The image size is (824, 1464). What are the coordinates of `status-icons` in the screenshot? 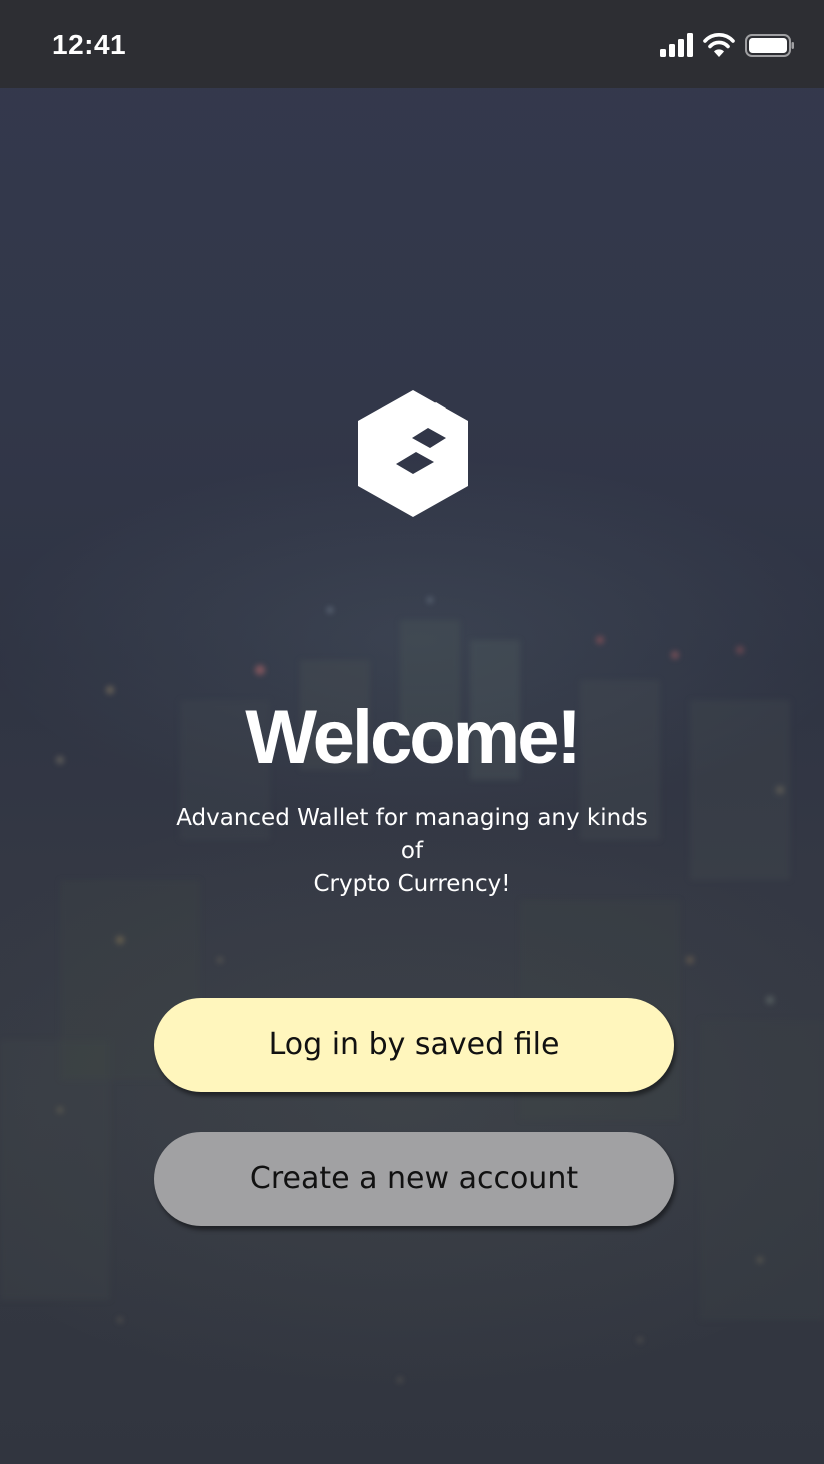 It's located at (727, 46).